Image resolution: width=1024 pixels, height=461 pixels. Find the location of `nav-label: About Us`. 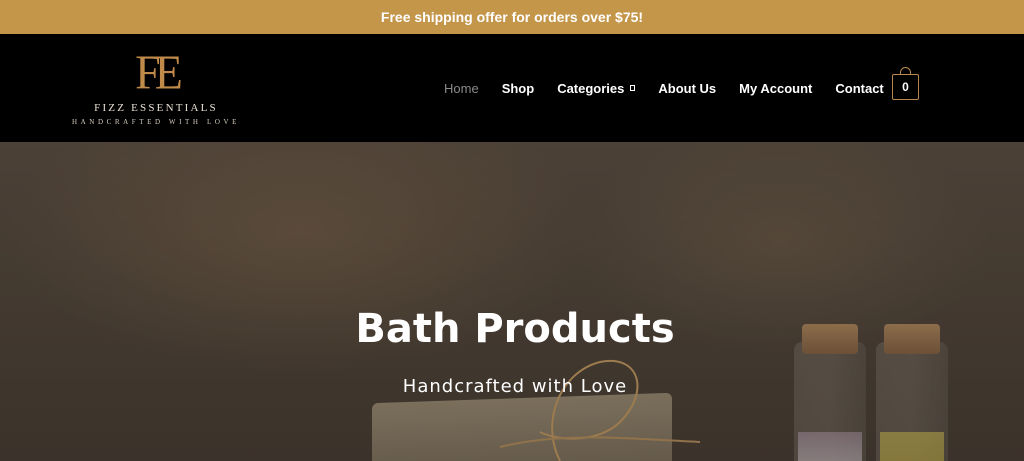

nav-label: About Us is located at coordinates (687, 88).